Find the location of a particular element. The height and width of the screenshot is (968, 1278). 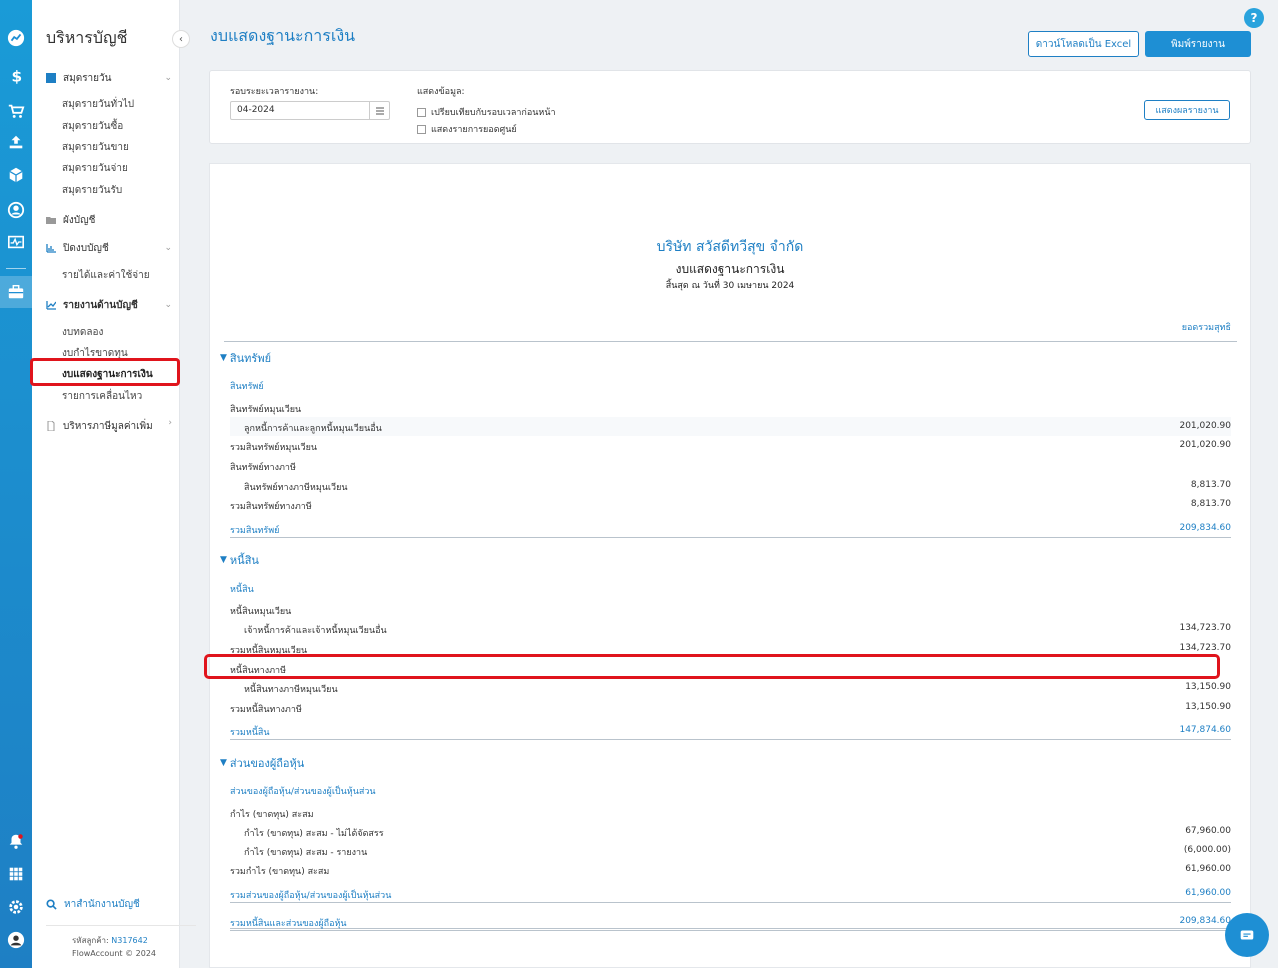

chevron-left-icon: ‹ is located at coordinates (181, 39).